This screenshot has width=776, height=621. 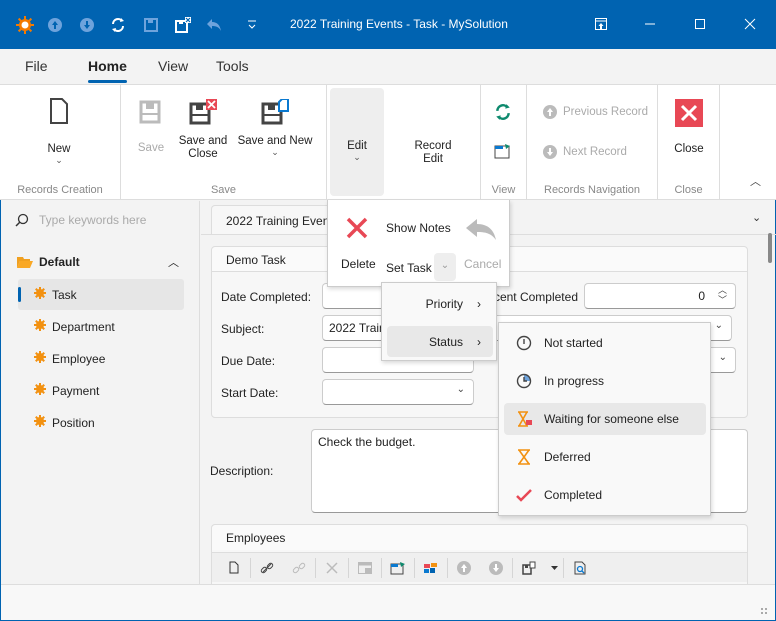 I want to click on search-input: Type keywords here, so click(x=92, y=220).